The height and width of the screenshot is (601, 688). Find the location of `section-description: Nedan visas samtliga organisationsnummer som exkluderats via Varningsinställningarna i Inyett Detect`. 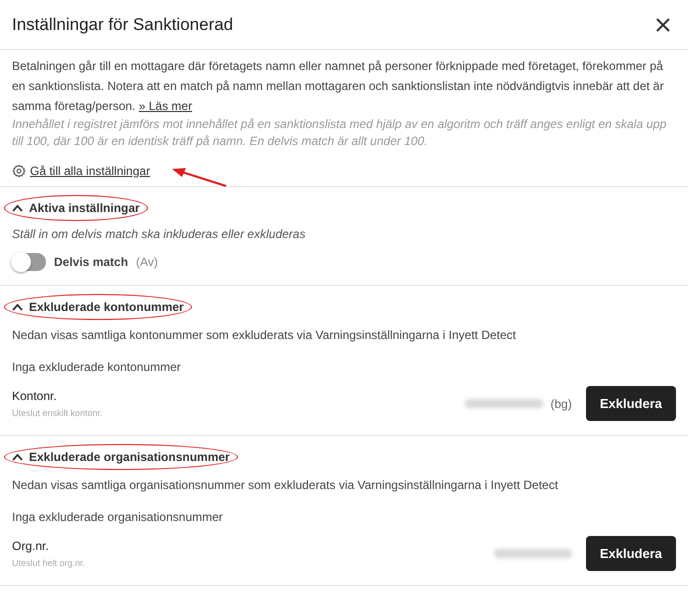

section-description: Nedan visas samtliga organisationsnummer som exkluderats via Varningsinställningarna i Inyett Detect is located at coordinates (286, 485).